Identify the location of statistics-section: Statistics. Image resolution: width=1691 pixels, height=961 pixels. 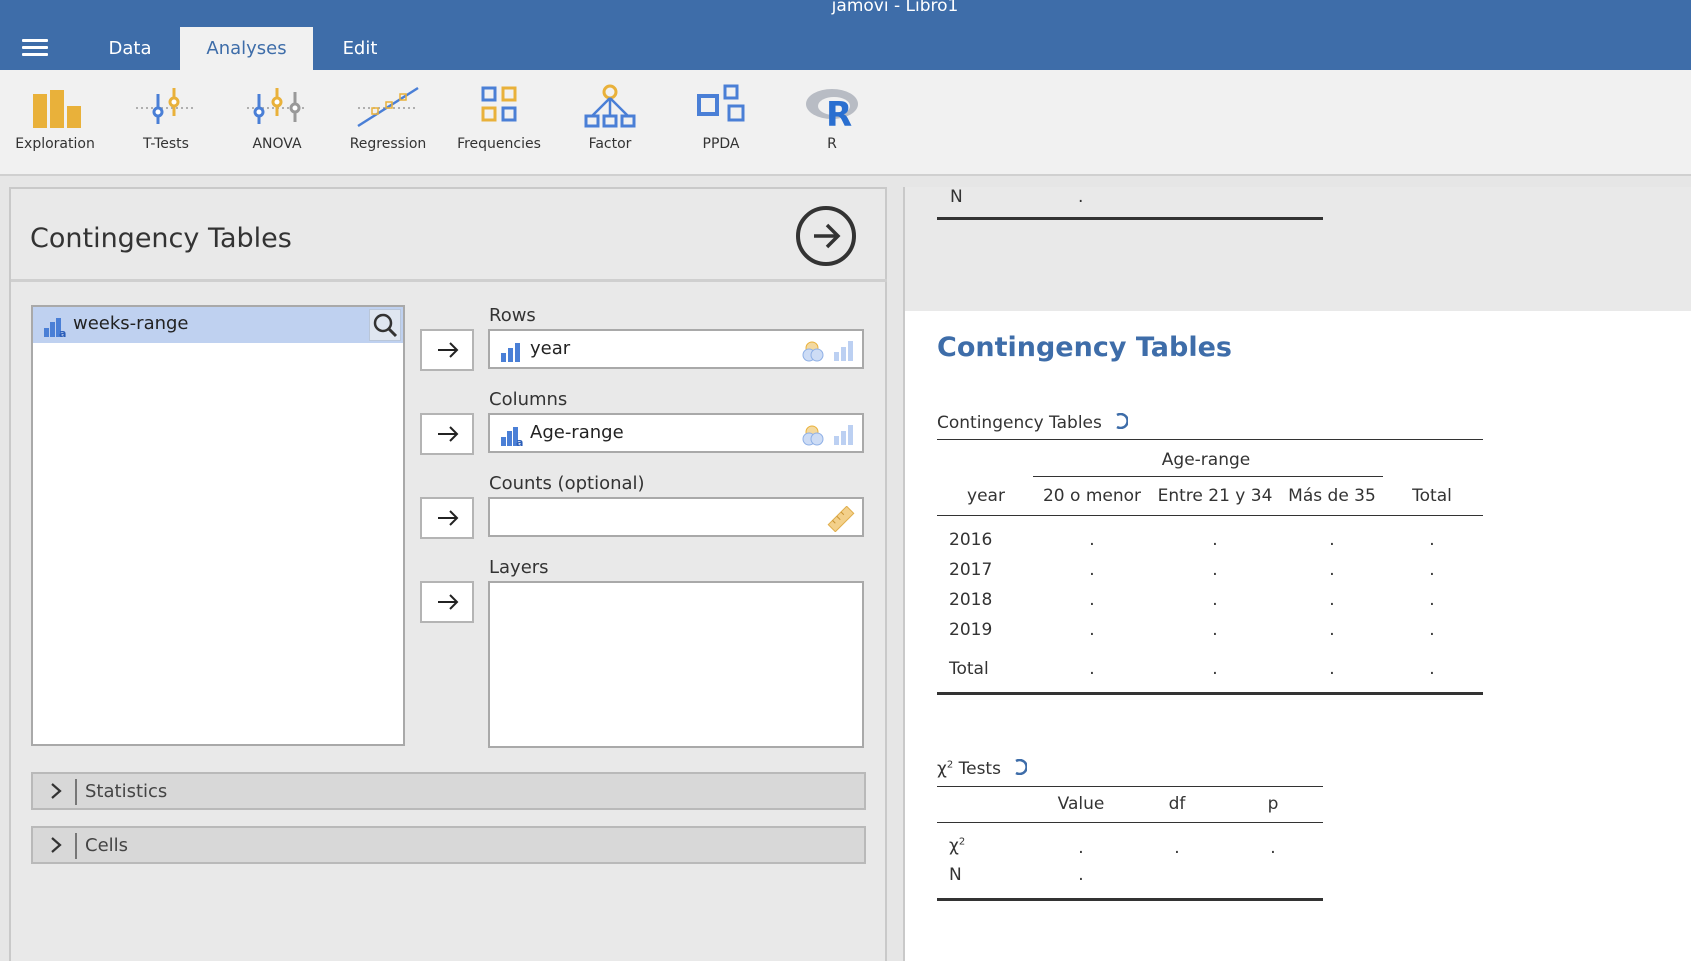
(448, 791).